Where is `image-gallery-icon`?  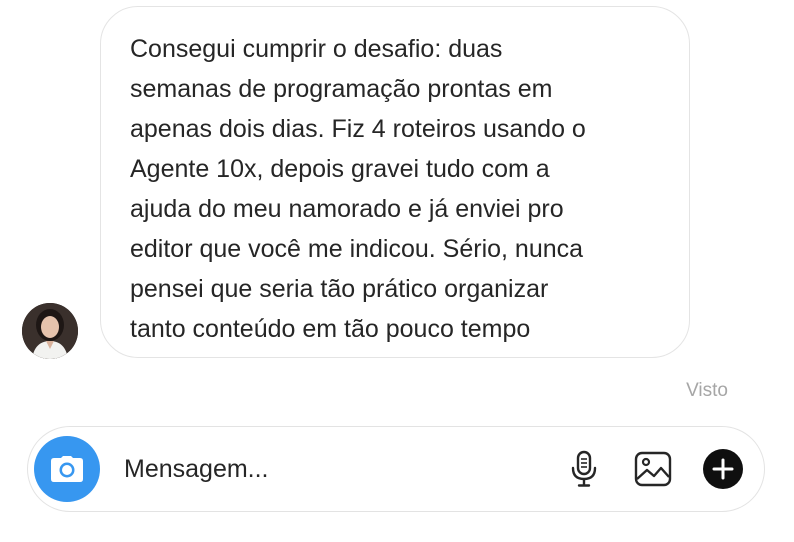 image-gallery-icon is located at coordinates (653, 469).